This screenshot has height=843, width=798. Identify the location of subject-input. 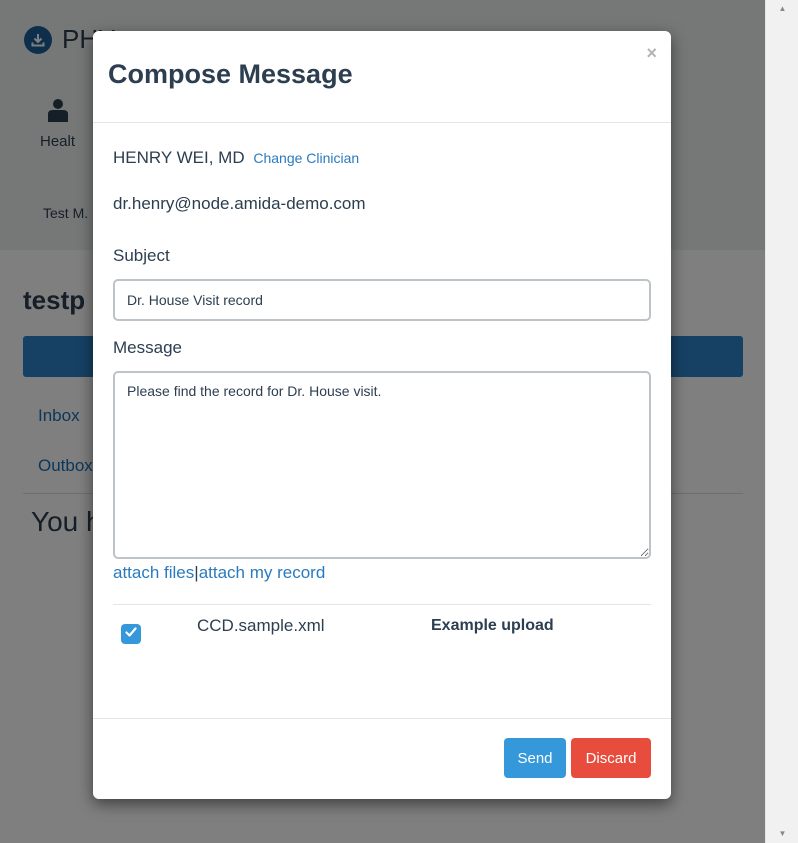
(382, 300).